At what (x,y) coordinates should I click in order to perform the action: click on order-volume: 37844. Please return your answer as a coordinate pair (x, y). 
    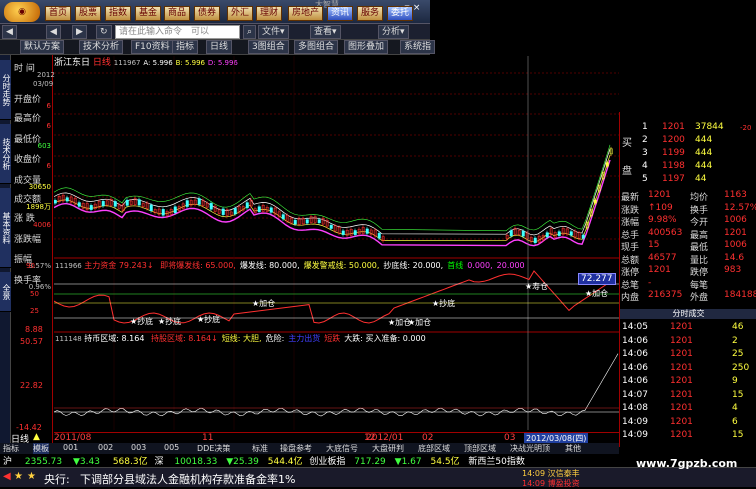
    Looking at the image, I should click on (709, 127).